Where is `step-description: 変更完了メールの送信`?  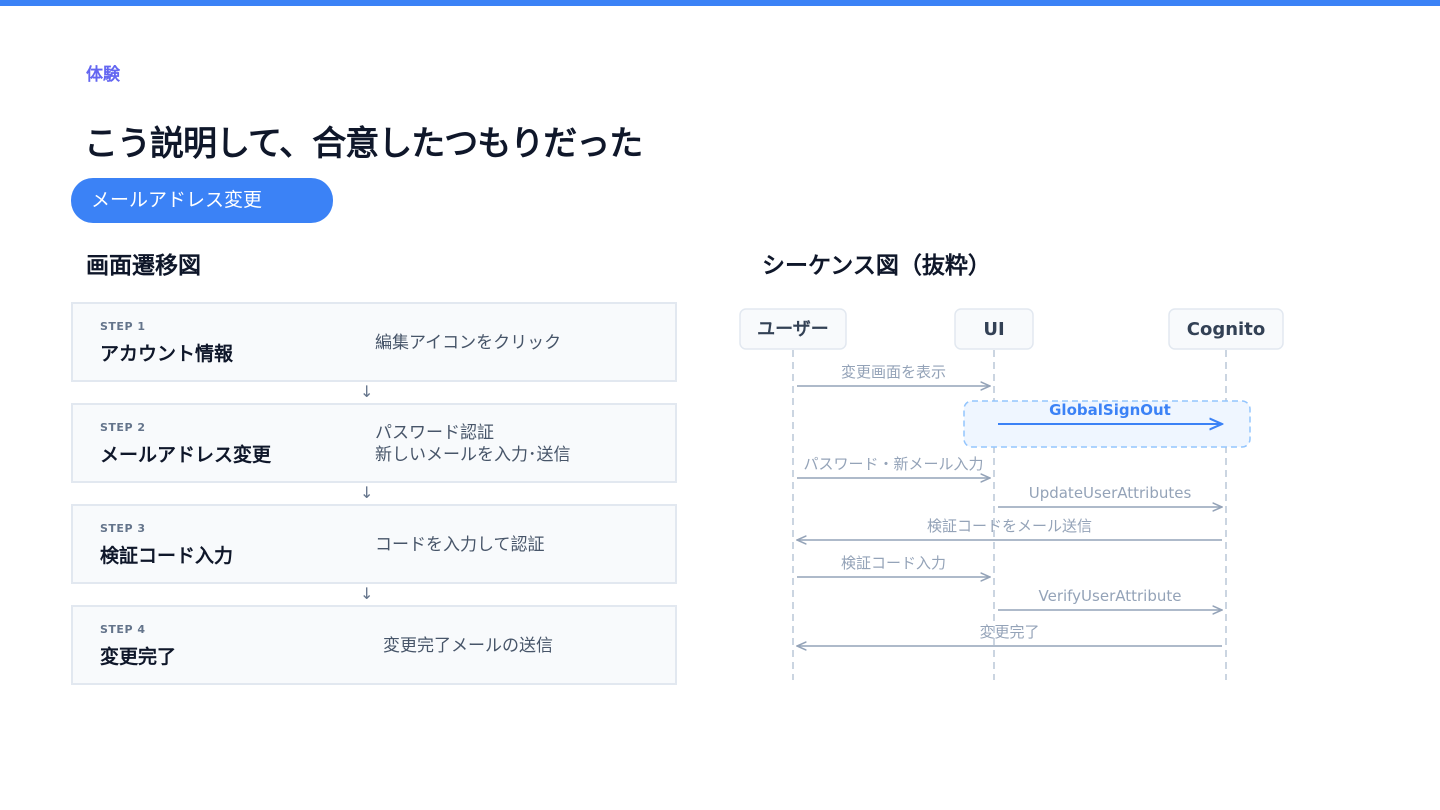 step-description: 変更完了メールの送信 is located at coordinates (468, 646).